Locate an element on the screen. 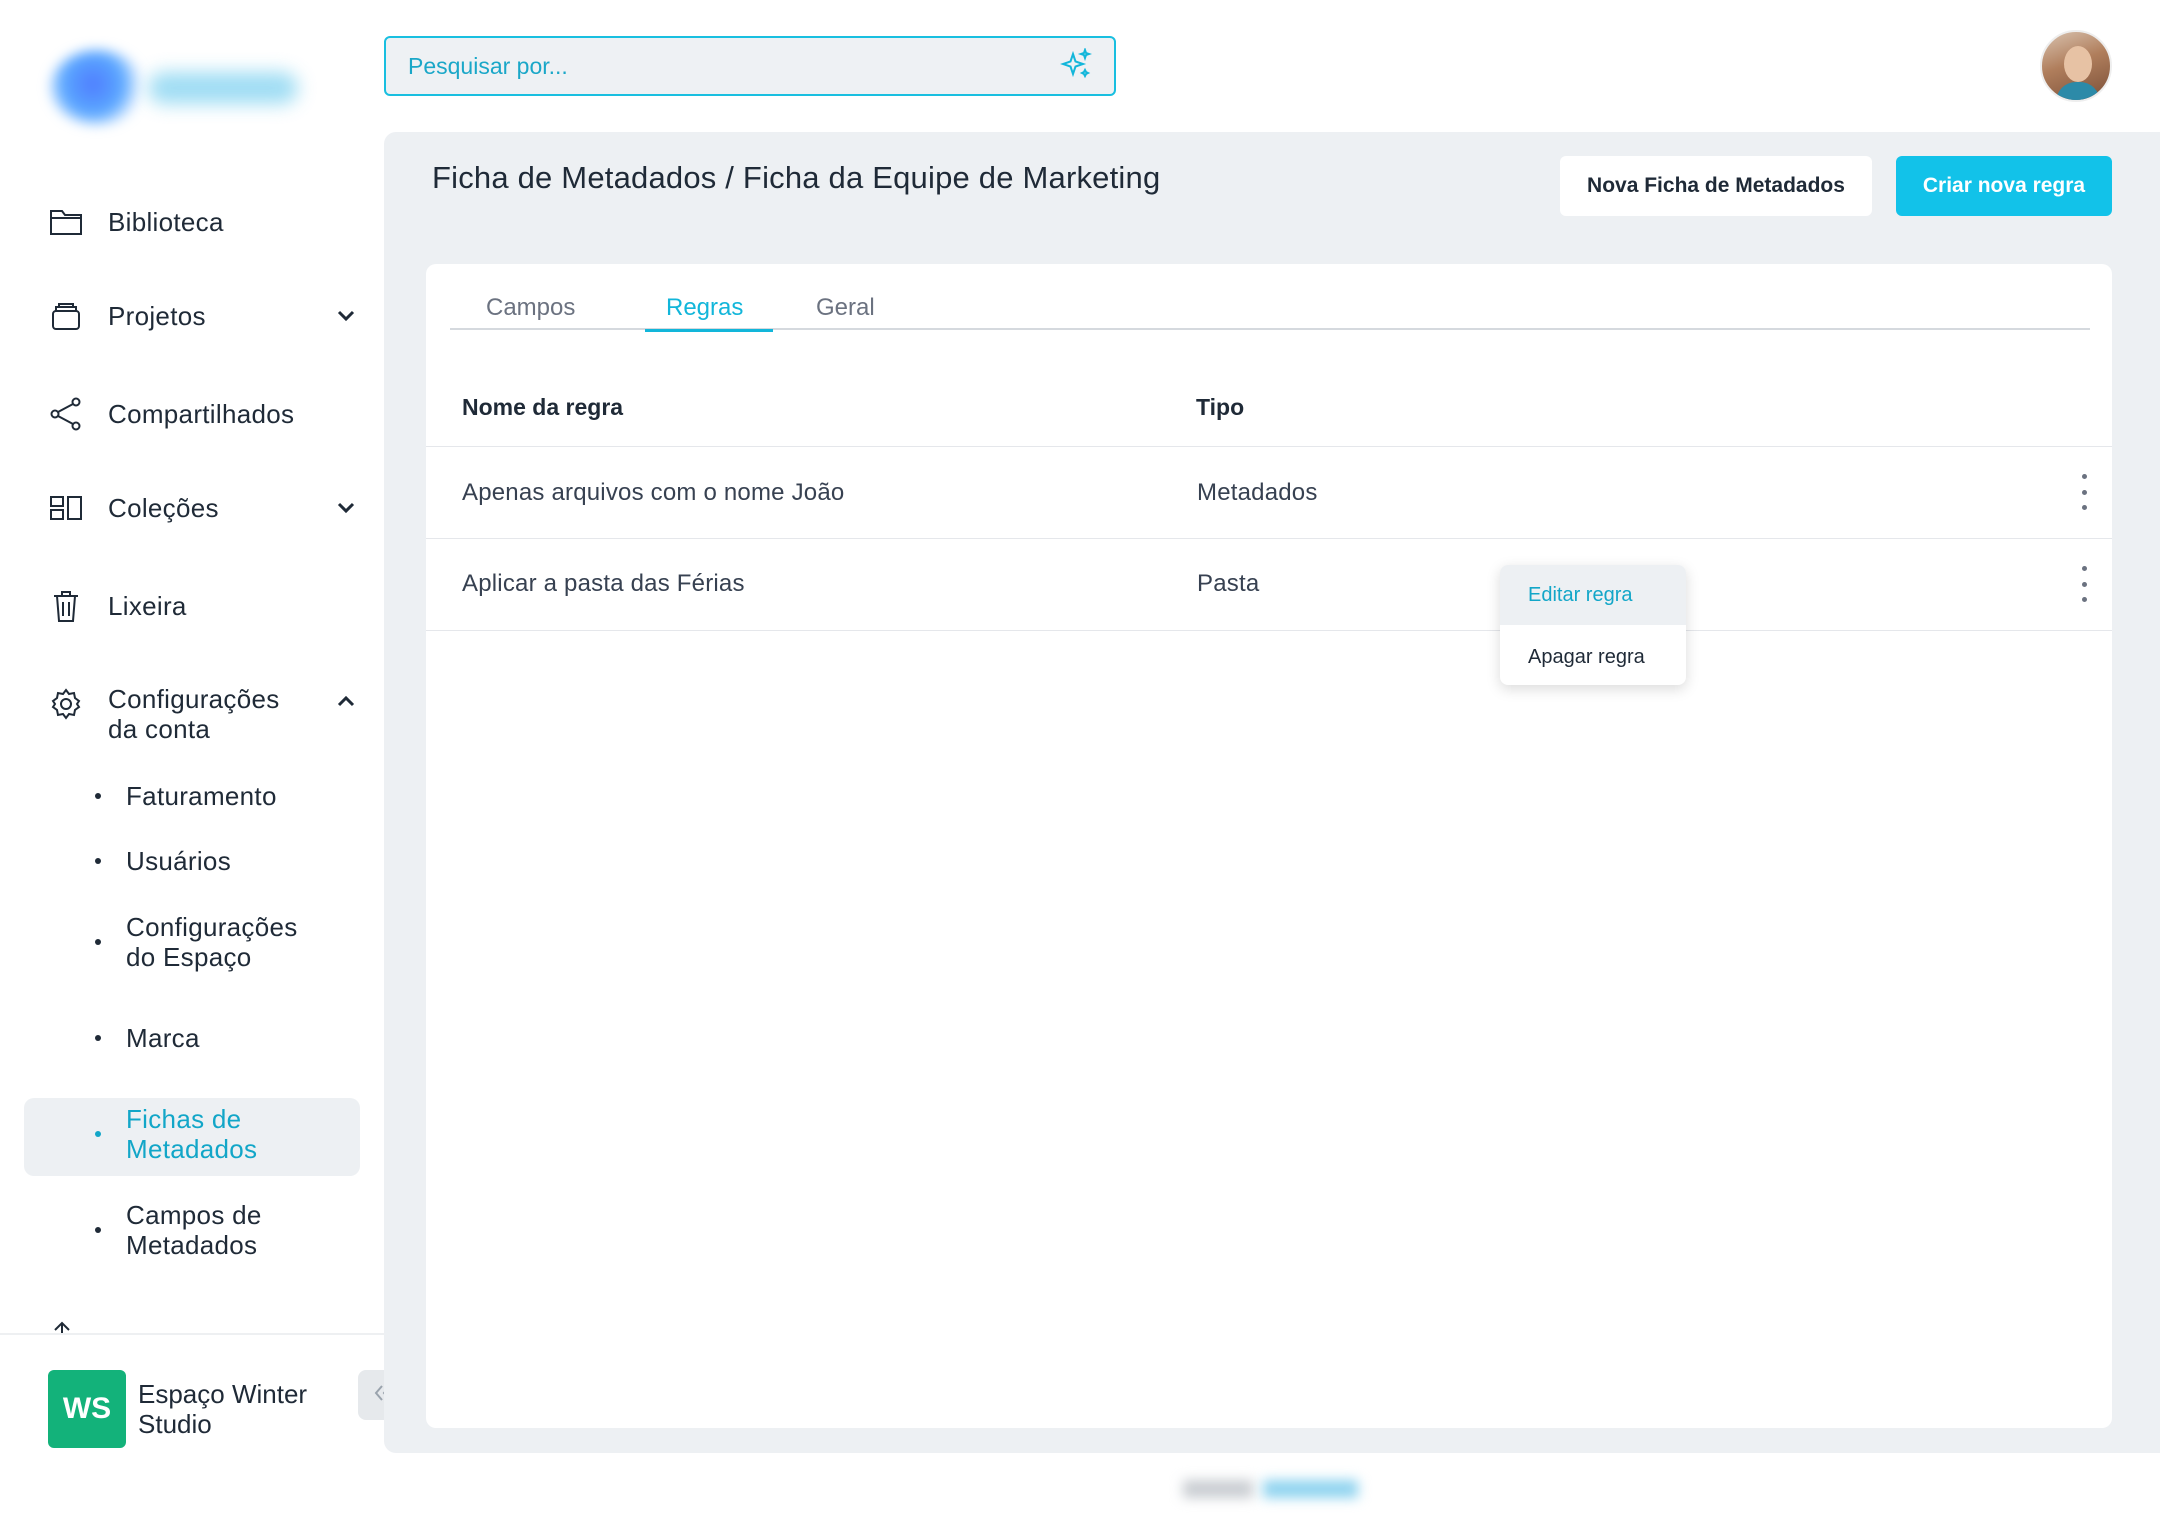 This screenshot has height=1536, width=2160. rule-type-cell: Pasta is located at coordinates (1228, 583).